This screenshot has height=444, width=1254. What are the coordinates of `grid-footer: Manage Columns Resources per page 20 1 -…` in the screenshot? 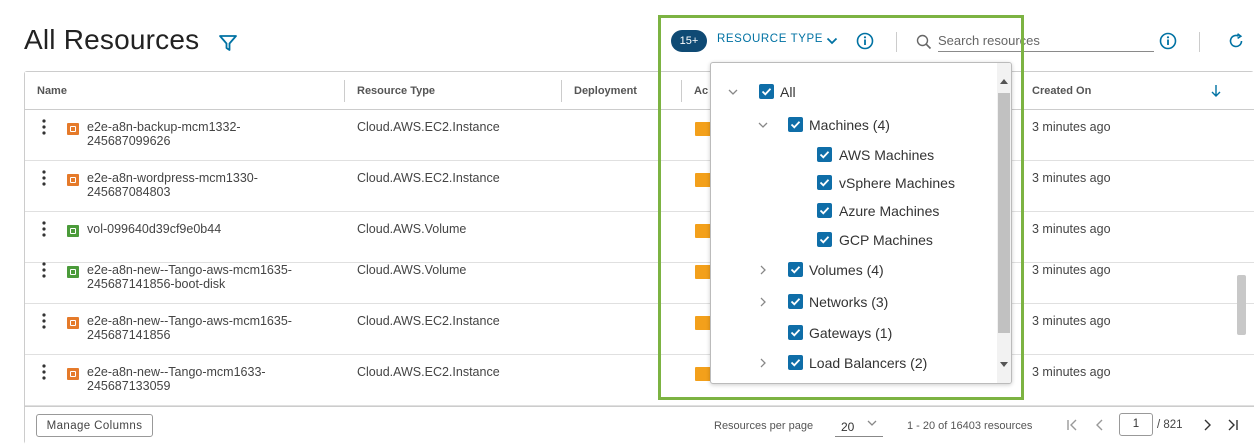 It's located at (639, 425).